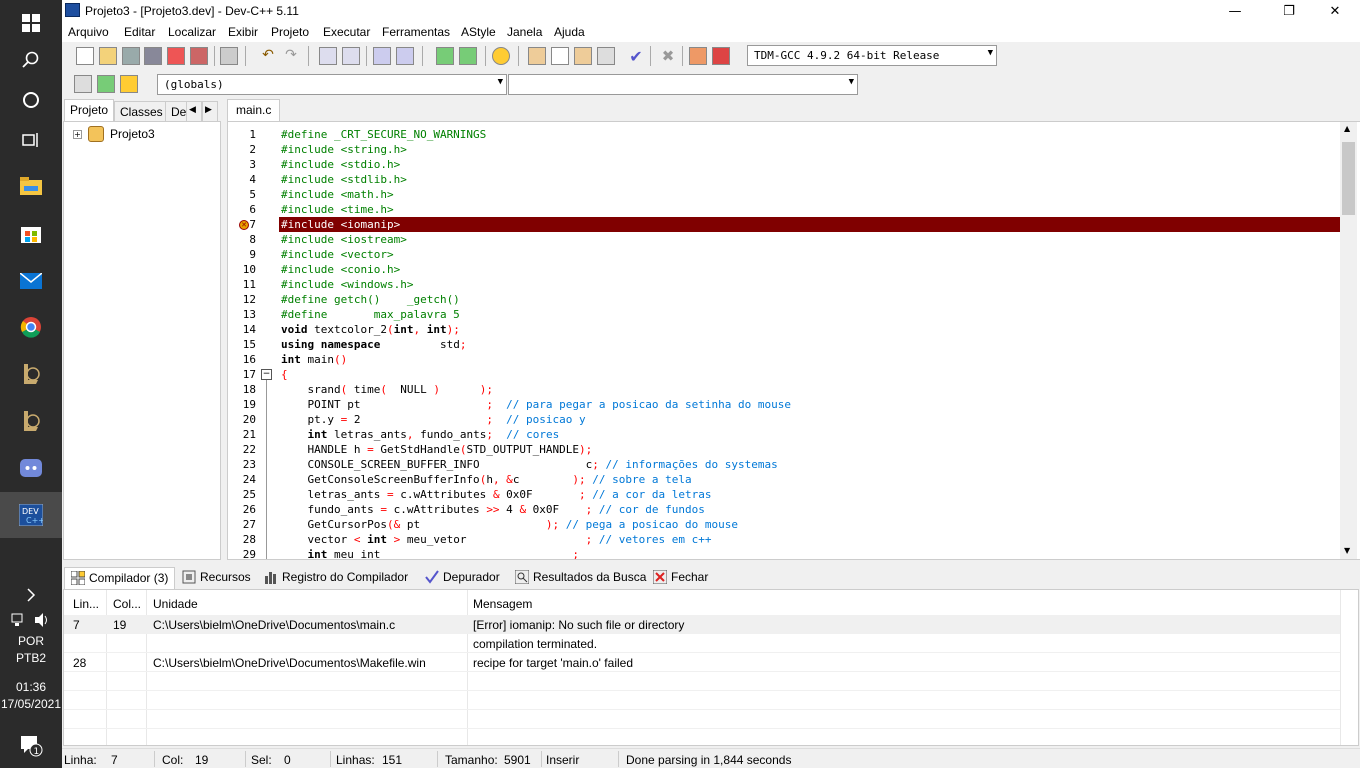 This screenshot has width=1360, height=768. I want to click on tab-scroll-left-icon: ◀, so click(194, 111).